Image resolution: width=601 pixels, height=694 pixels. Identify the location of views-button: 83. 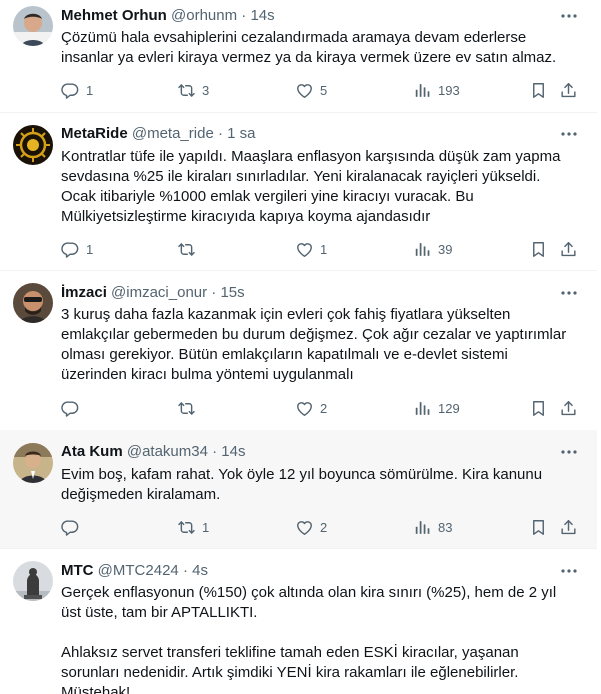
(432, 527).